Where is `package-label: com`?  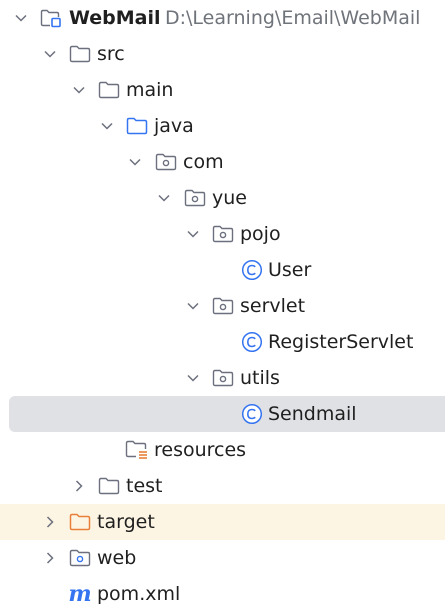
package-label: com is located at coordinates (203, 162).